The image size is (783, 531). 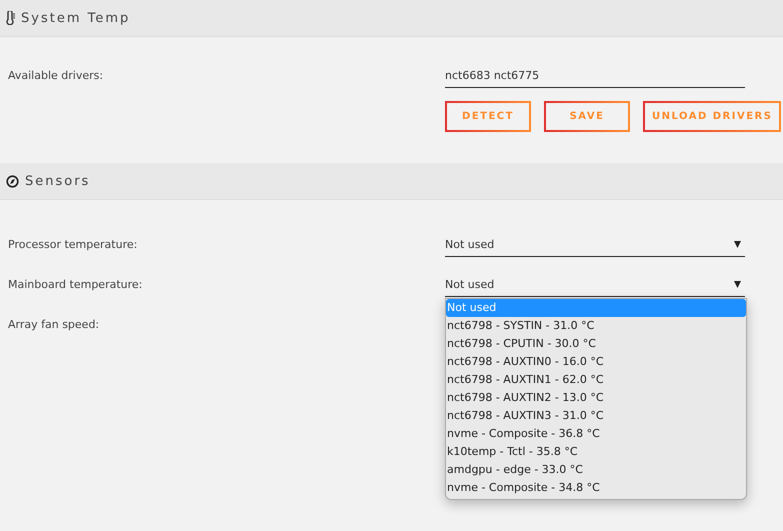 I want to click on select-field: Not used, so click(x=595, y=244).